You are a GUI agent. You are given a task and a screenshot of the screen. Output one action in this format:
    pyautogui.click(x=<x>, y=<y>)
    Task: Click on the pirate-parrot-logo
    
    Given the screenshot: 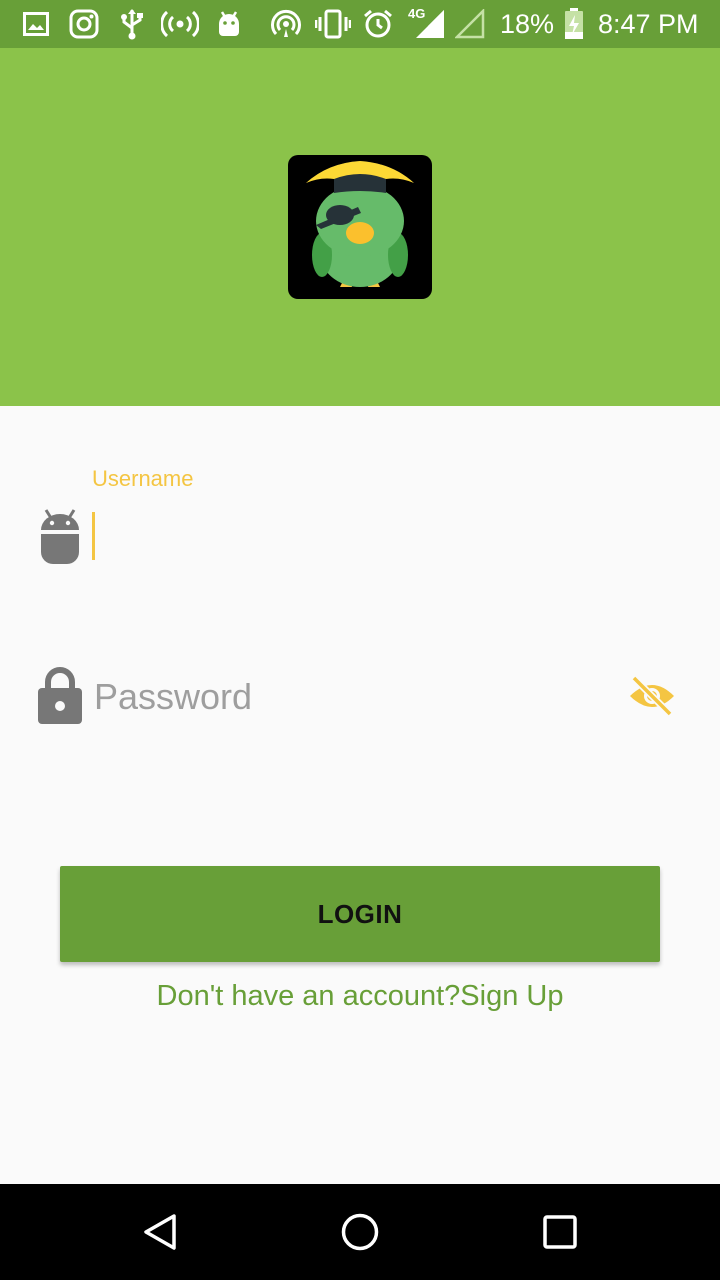 What is the action you would take?
    pyautogui.click(x=360, y=224)
    